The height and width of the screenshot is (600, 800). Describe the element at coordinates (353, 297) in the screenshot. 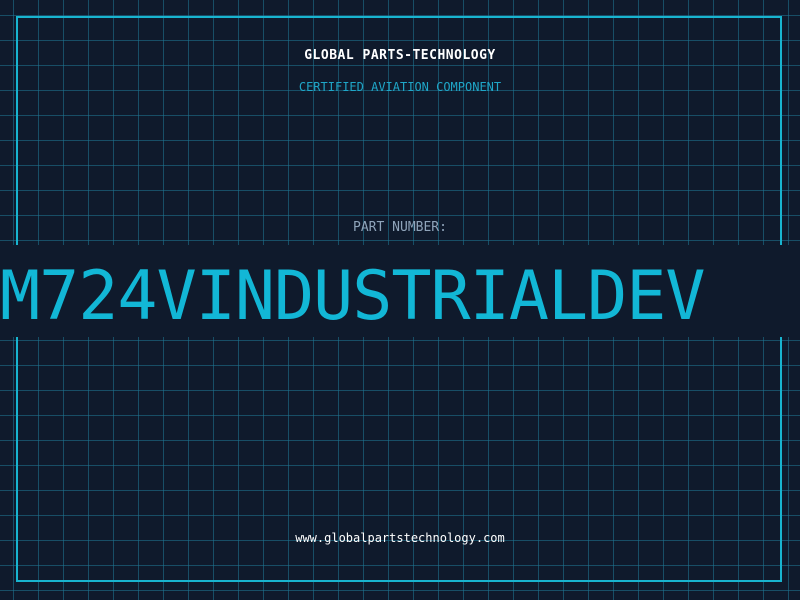

I see `part-number-text: M724VINDUSTRIALDEV` at that location.